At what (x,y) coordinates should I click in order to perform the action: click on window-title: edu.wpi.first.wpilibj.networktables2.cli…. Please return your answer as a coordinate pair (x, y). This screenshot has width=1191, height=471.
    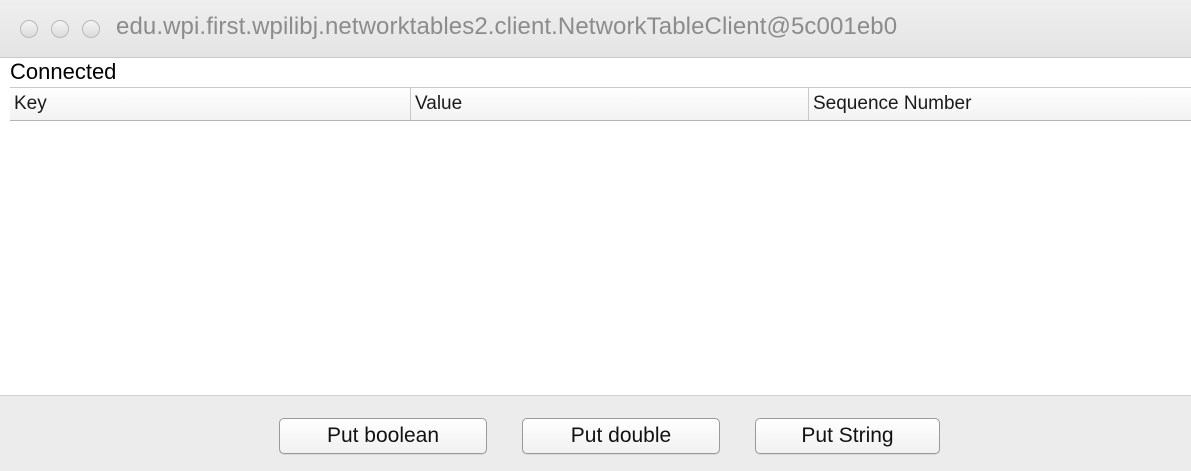
    Looking at the image, I should click on (507, 26).